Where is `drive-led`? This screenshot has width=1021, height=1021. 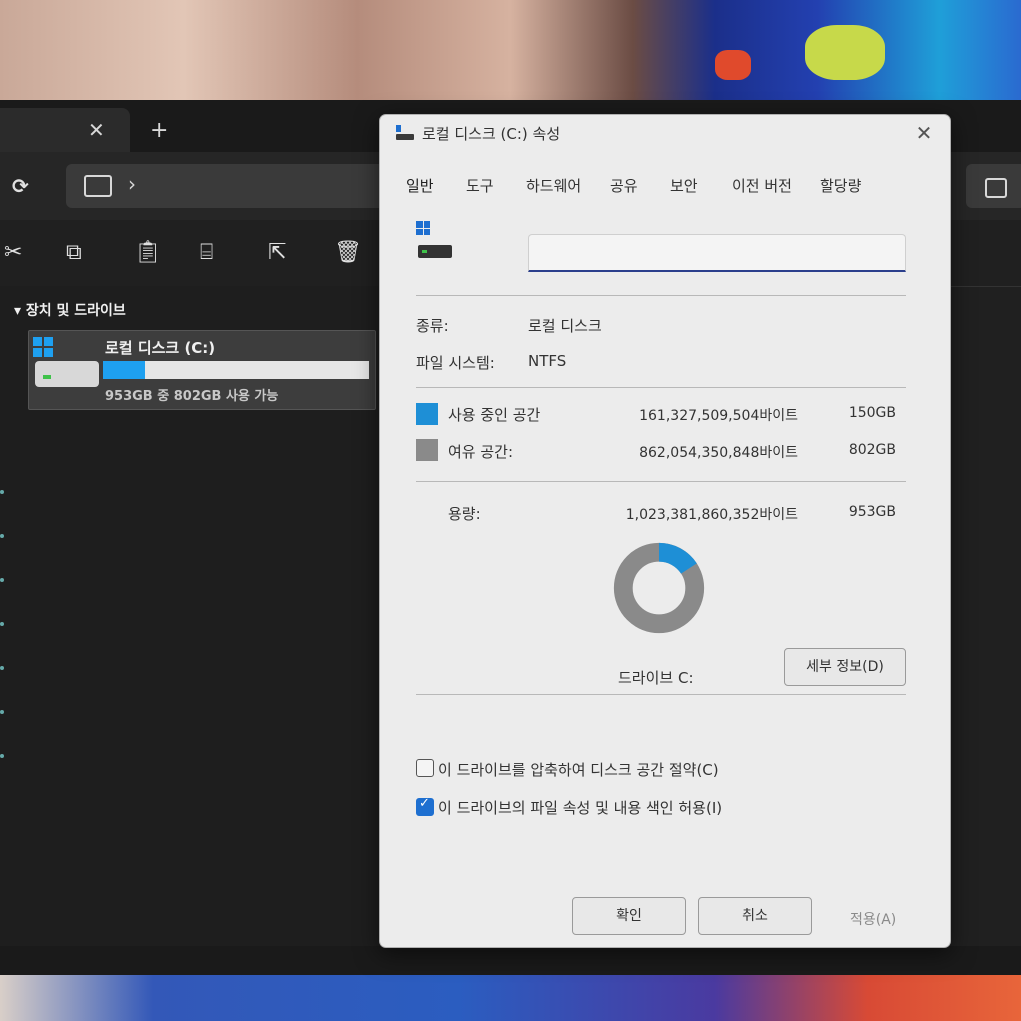 drive-led is located at coordinates (47, 377).